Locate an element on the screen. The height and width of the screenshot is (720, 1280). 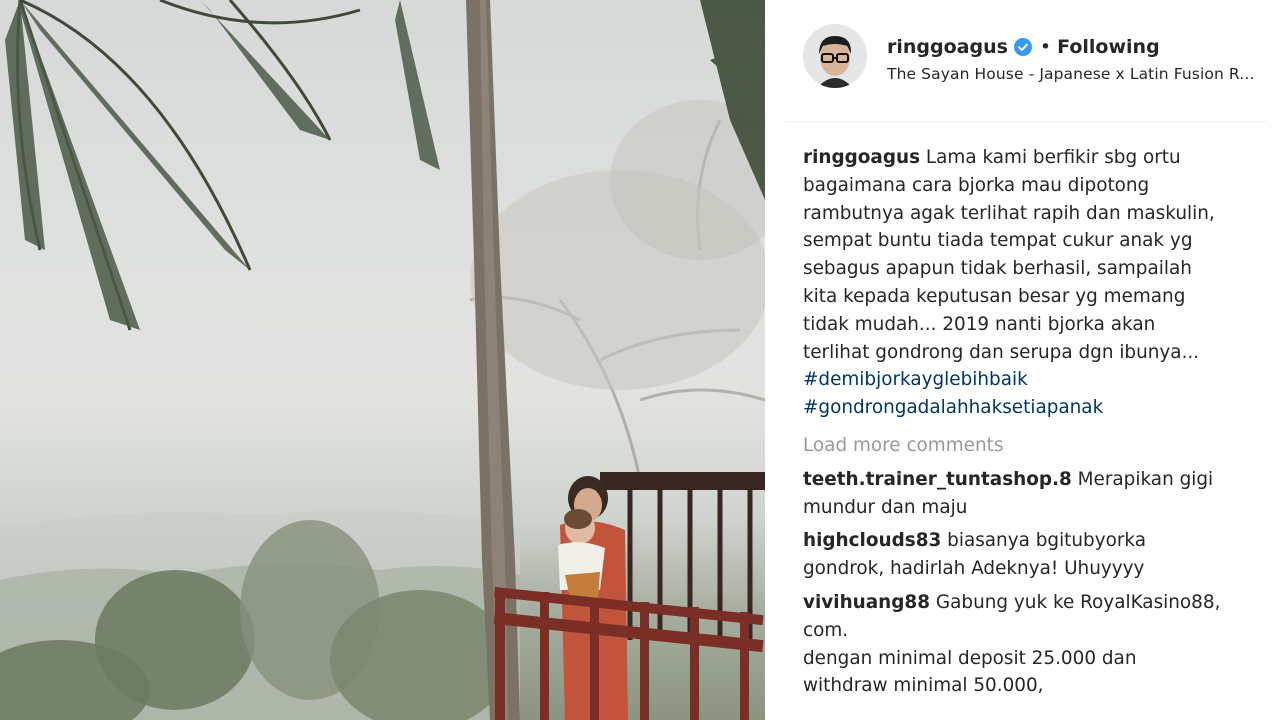
comment-text: dengan minimal deposit 25.000 dan is located at coordinates (970, 658).